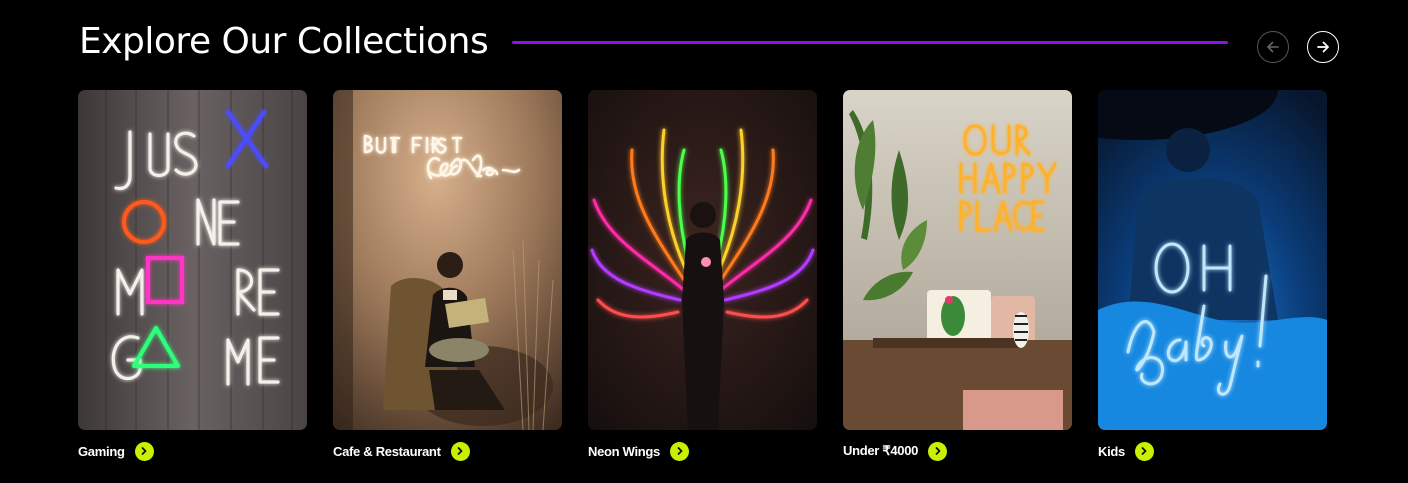 This screenshot has height=483, width=1408. Describe the element at coordinates (702, 260) in the screenshot. I see `collection-image-neon-wings` at that location.